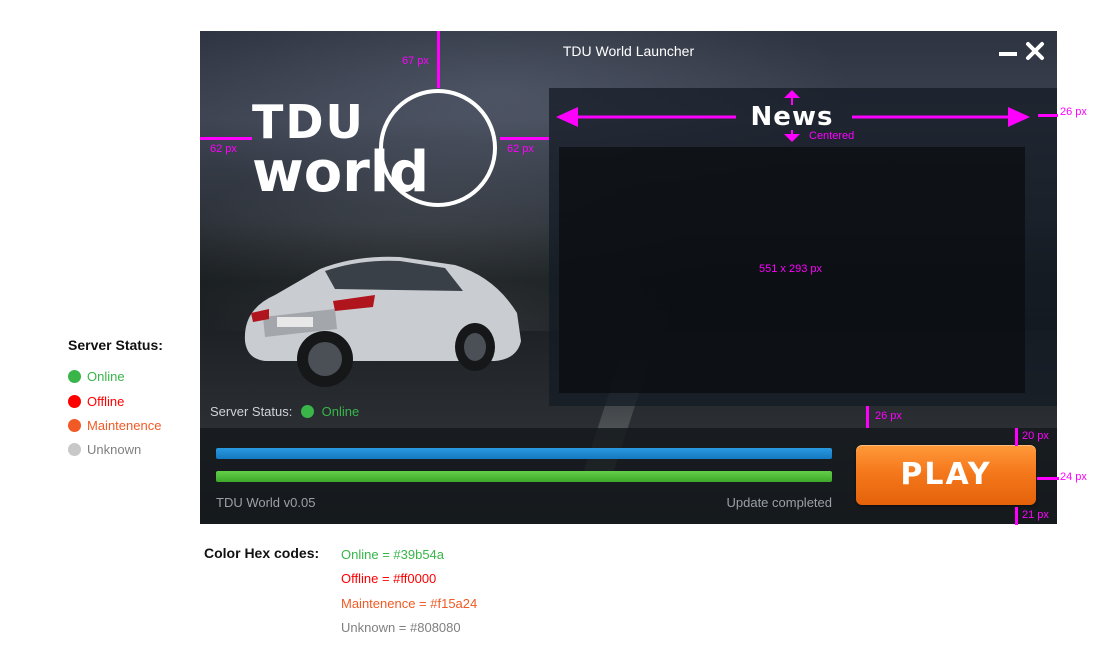  I want to click on legend-item-offline: Offline, so click(96, 401).